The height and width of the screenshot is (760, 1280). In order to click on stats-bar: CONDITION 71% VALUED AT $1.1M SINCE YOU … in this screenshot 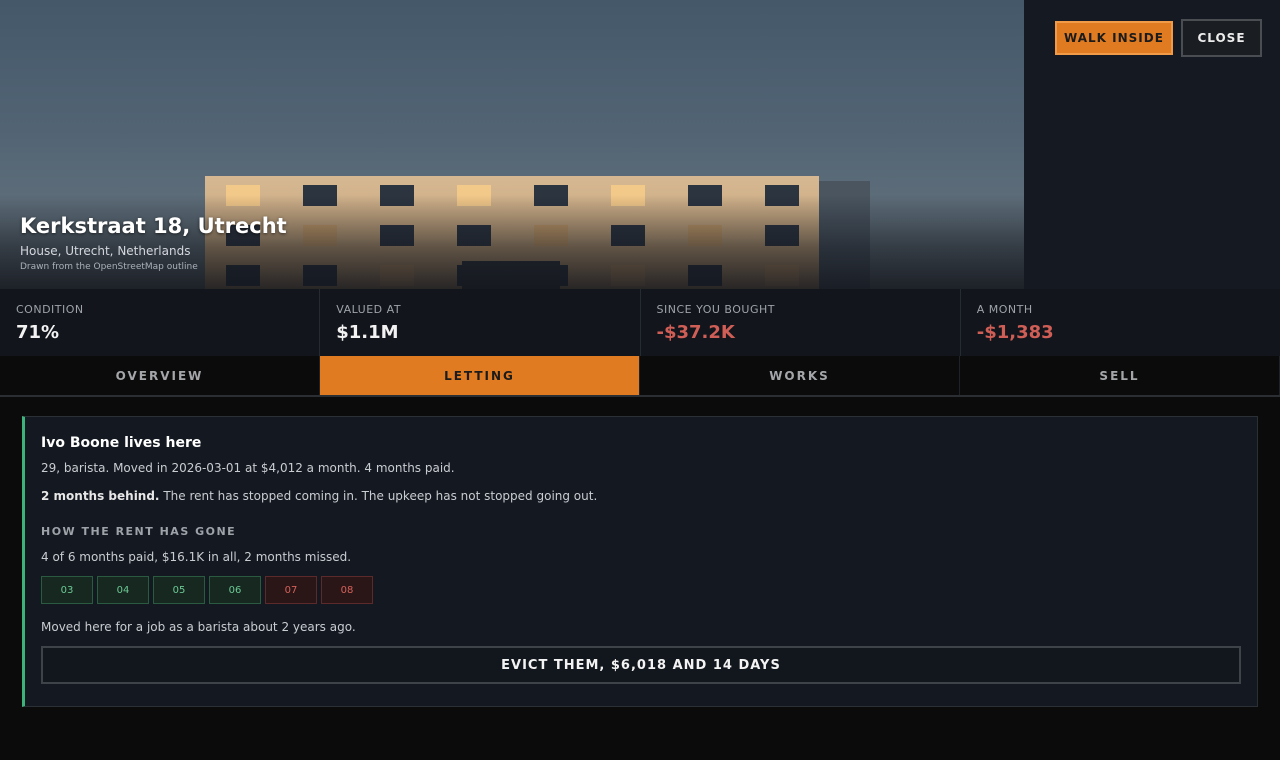, I will do `click(640, 322)`.